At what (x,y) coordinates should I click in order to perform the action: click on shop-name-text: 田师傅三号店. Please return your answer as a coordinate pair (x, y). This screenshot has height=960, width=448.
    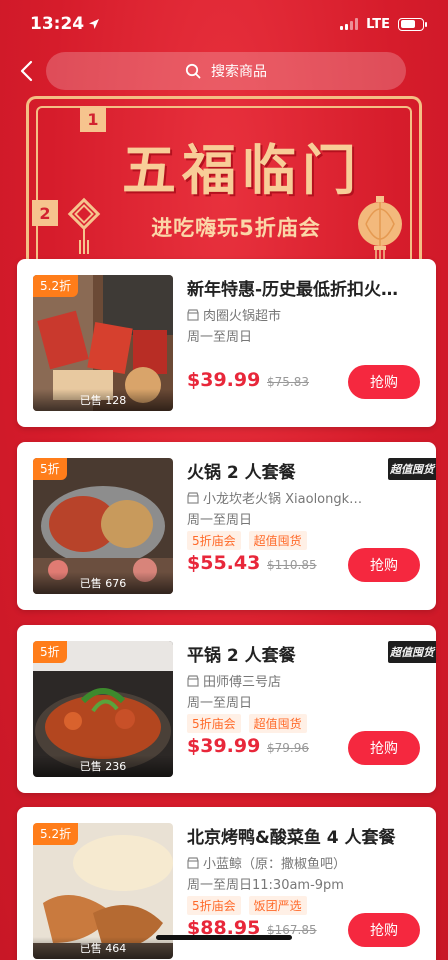
    Looking at the image, I should click on (242, 682).